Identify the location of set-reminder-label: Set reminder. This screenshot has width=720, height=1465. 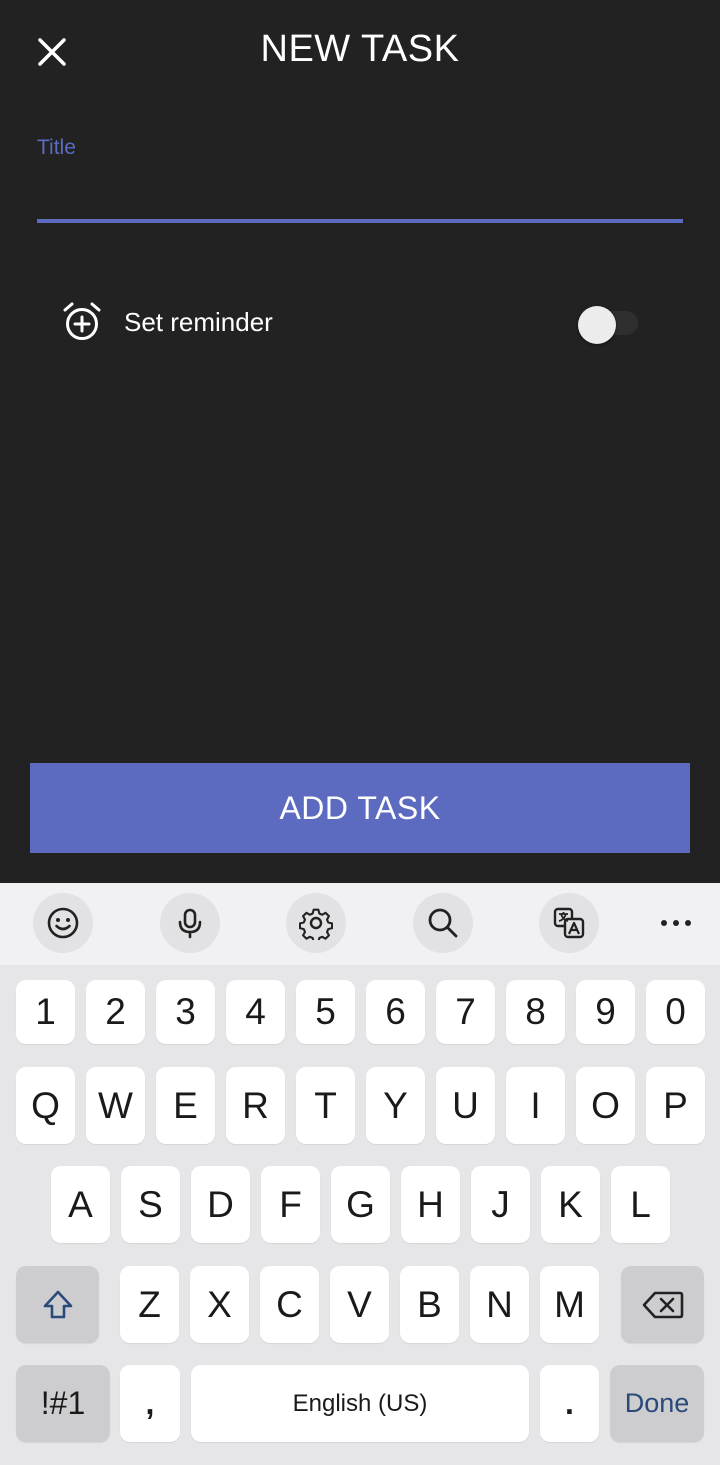
(198, 322).